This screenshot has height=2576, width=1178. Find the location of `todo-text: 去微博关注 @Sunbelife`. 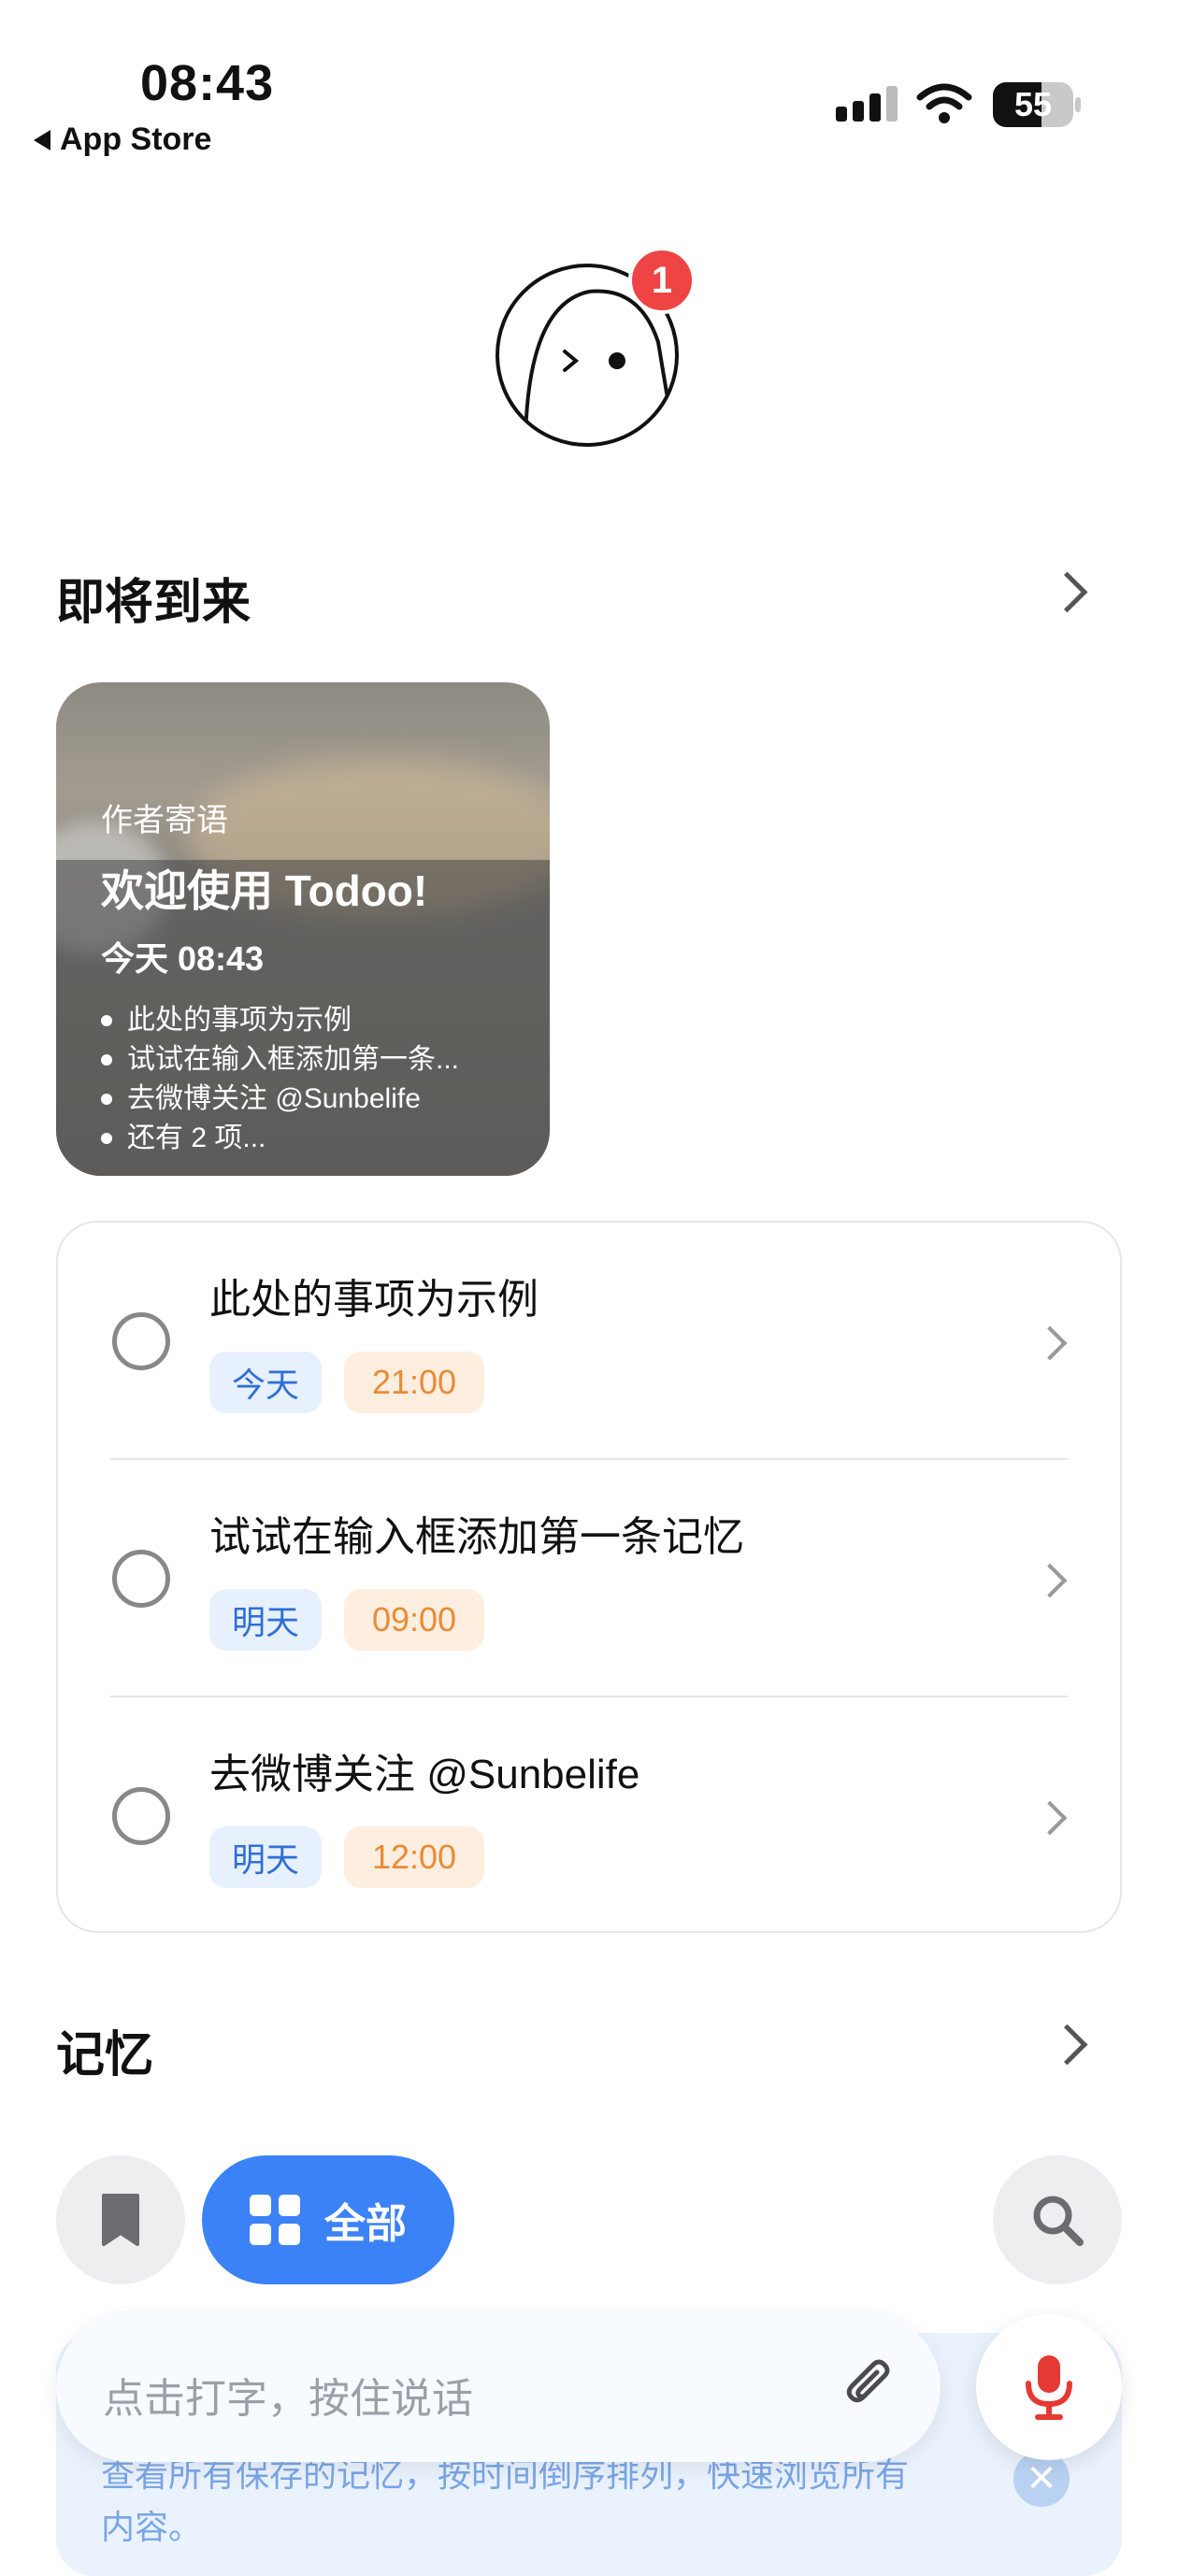

todo-text: 去微博关注 @Sunbelife is located at coordinates (425, 1774).